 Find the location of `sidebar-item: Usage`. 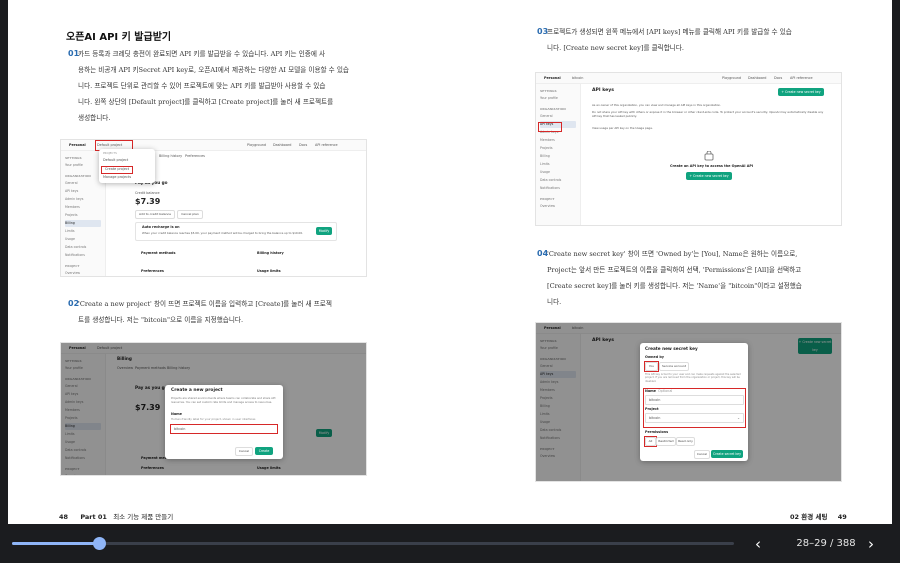

sidebar-item: Usage is located at coordinates (70, 239).